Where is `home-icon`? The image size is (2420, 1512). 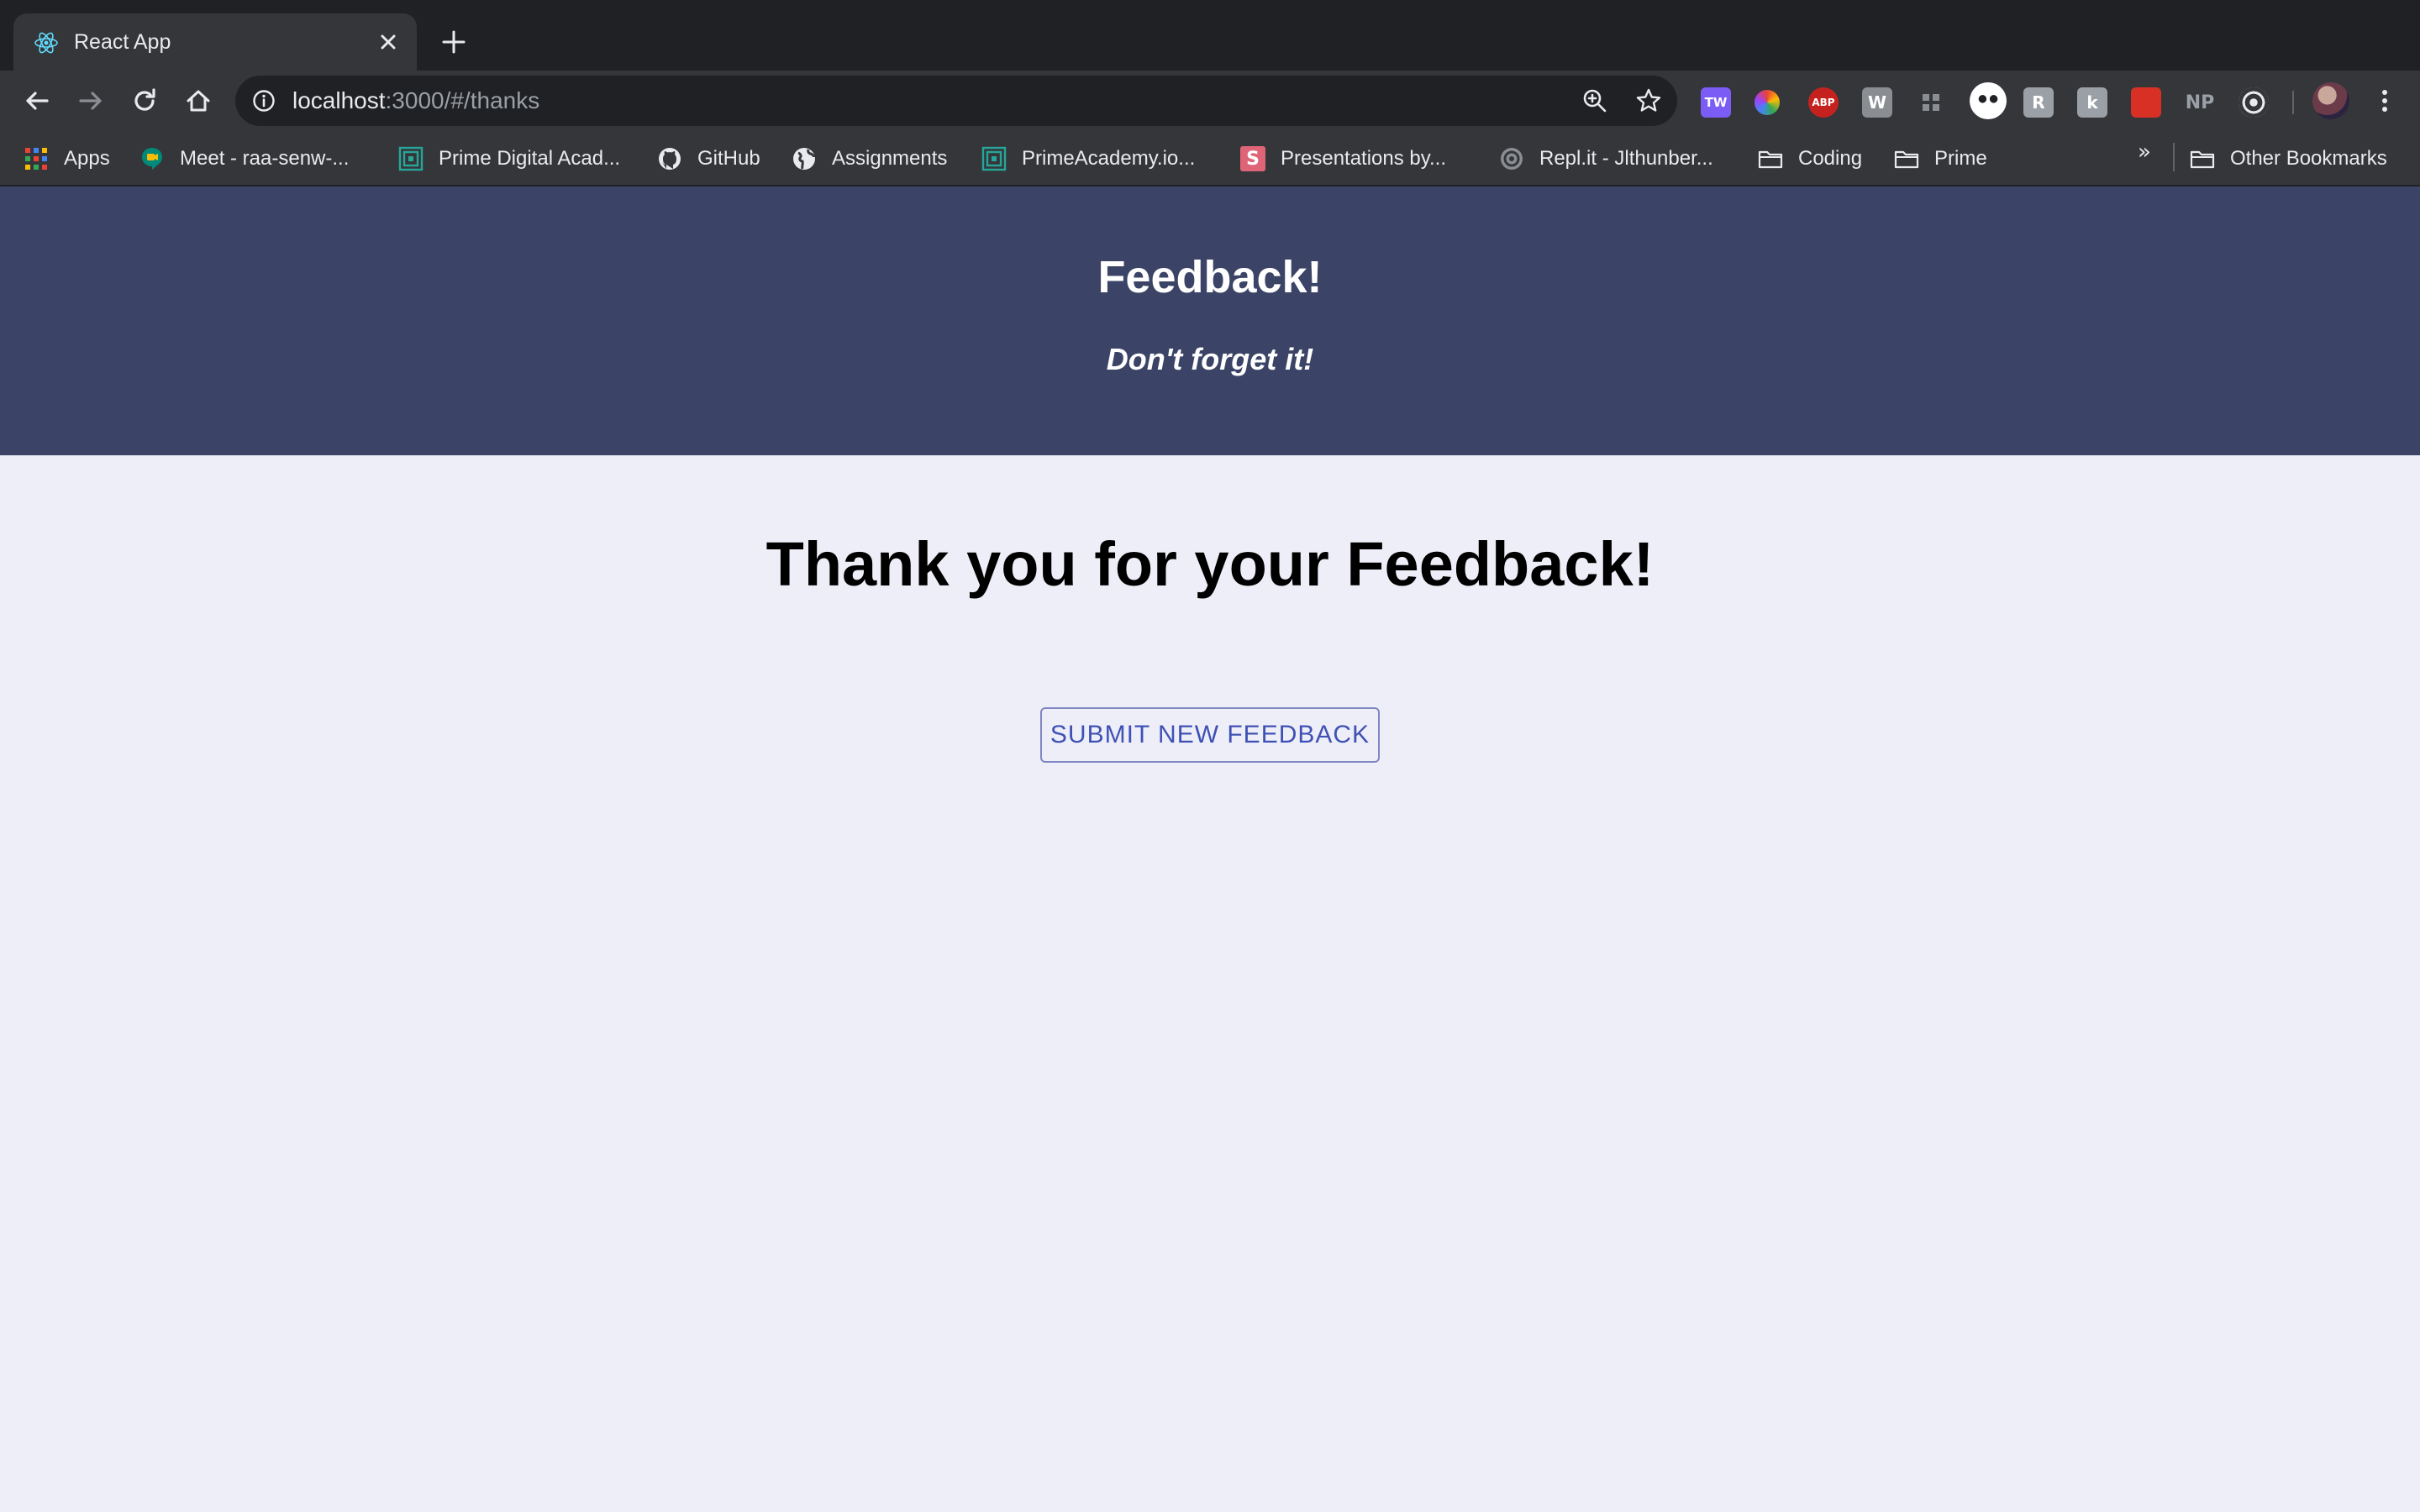
home-icon is located at coordinates (199, 101).